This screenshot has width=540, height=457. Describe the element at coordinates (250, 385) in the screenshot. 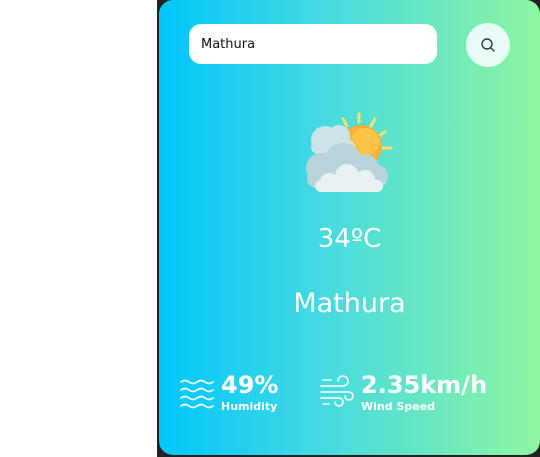

I see `humidity-value: 49%` at that location.